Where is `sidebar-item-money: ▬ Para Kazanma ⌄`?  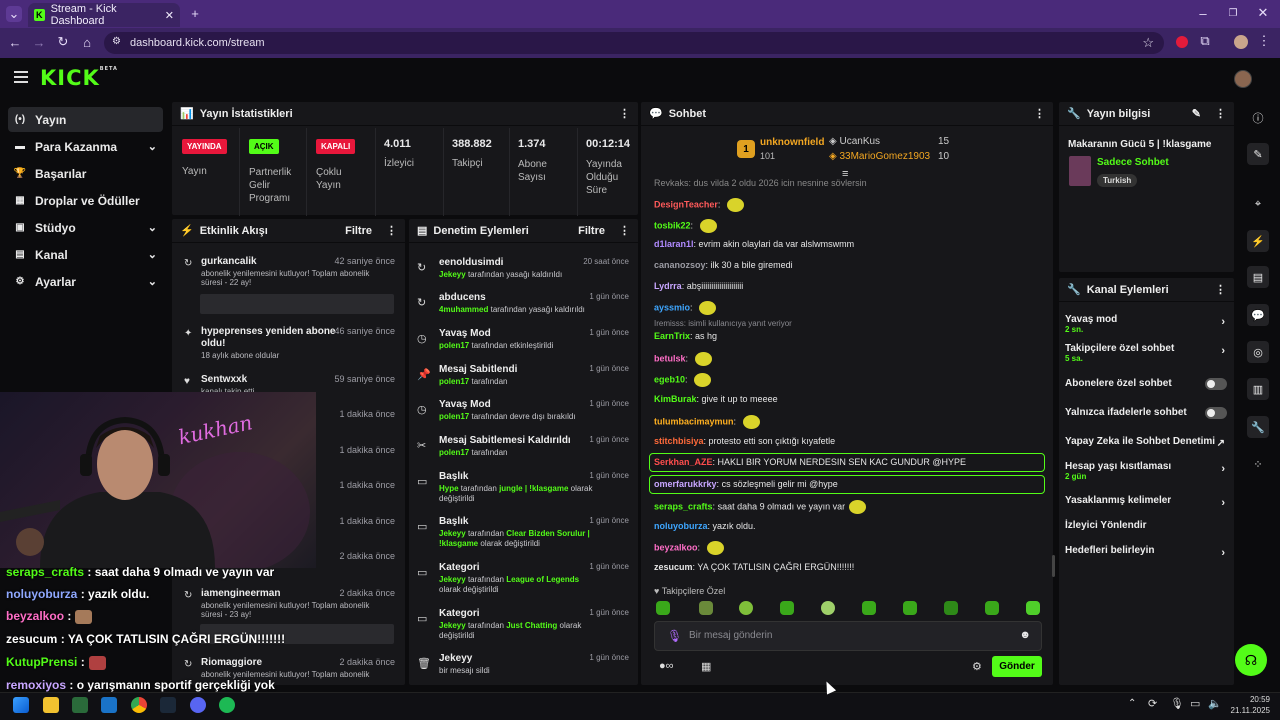
sidebar-item-money: ▬ Para Kazanma ⌄ is located at coordinates (85, 146).